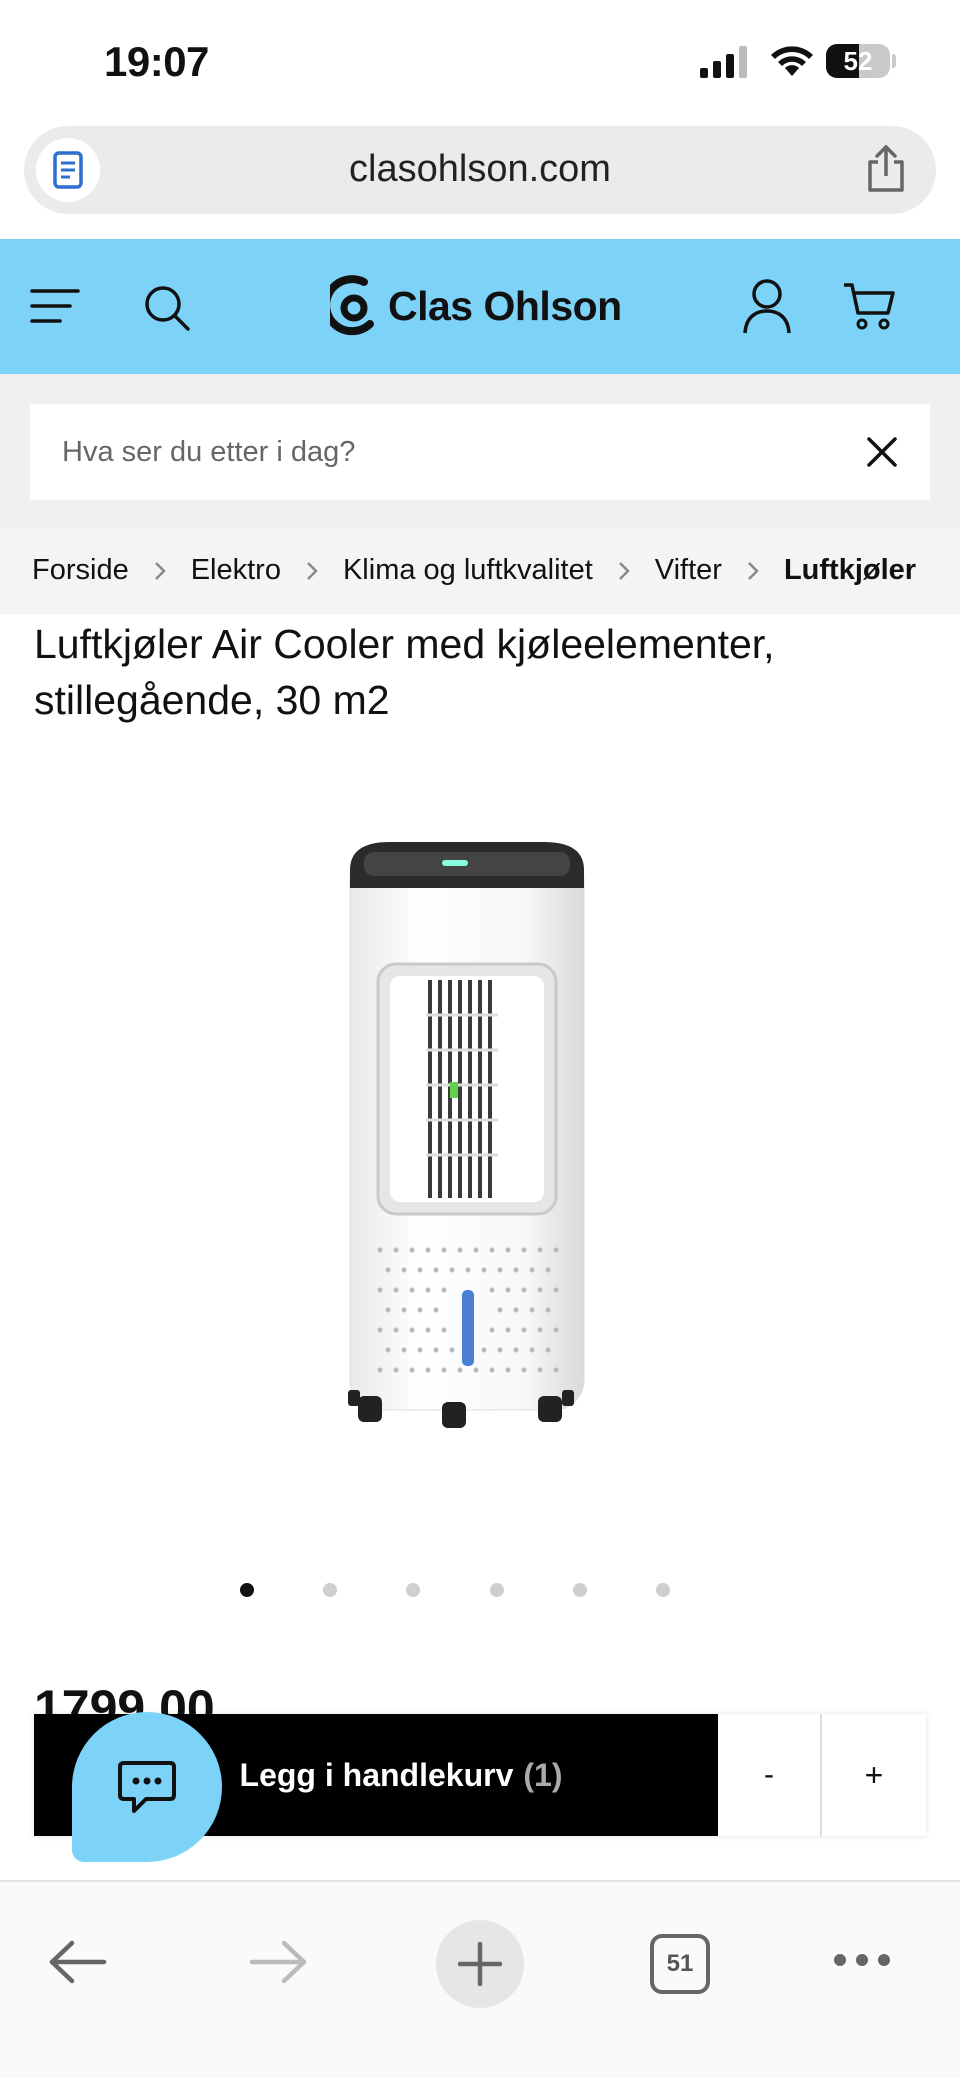  I want to click on image-carousel-dots, so click(455, 1590).